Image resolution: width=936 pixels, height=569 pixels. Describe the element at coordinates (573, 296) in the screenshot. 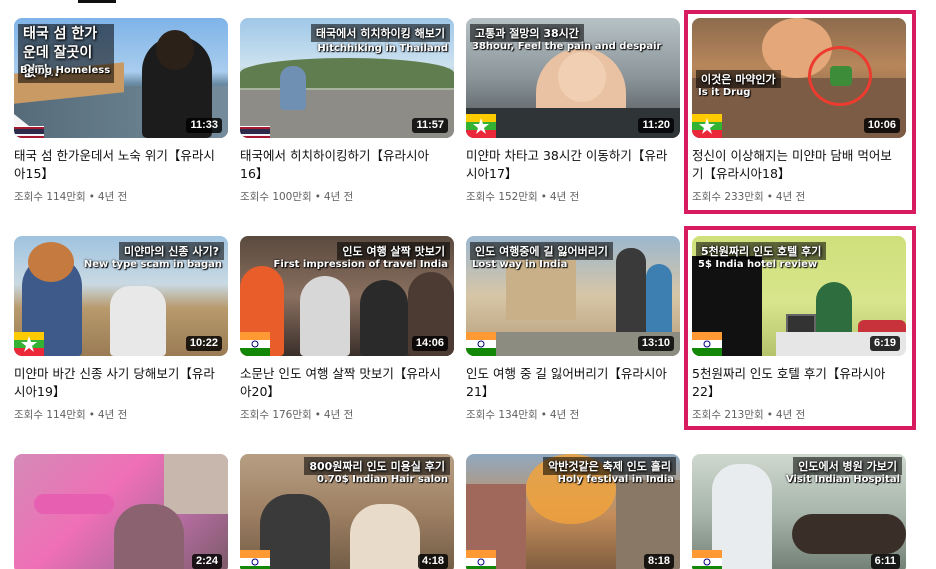

I see `video-thumbnail: 인도 여행중에 길 잃어버리기 Lost way in India 13:10` at that location.